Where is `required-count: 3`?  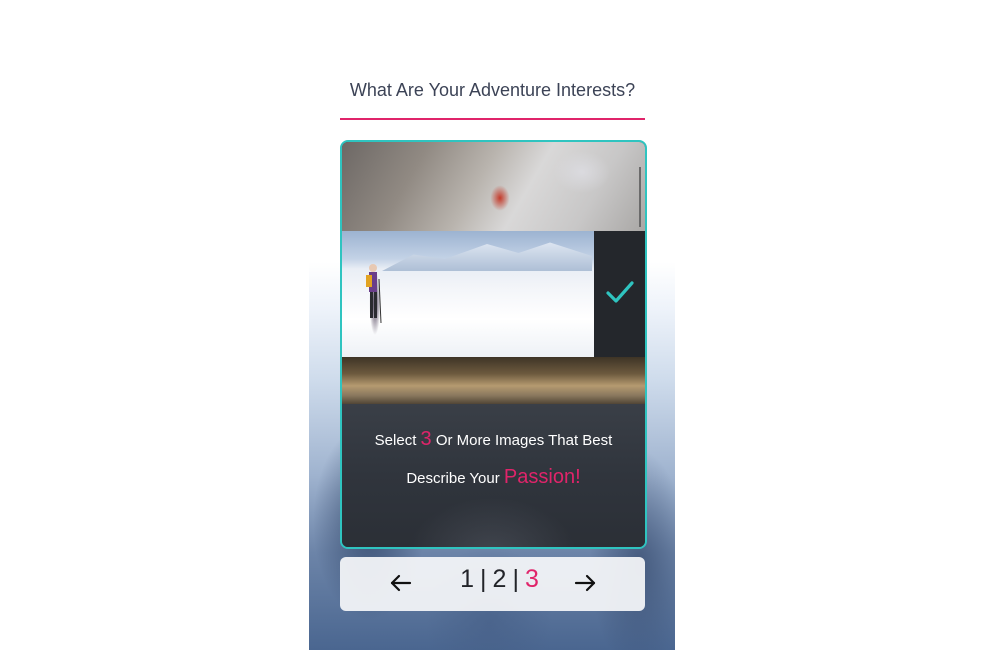
required-count: 3 is located at coordinates (426, 439).